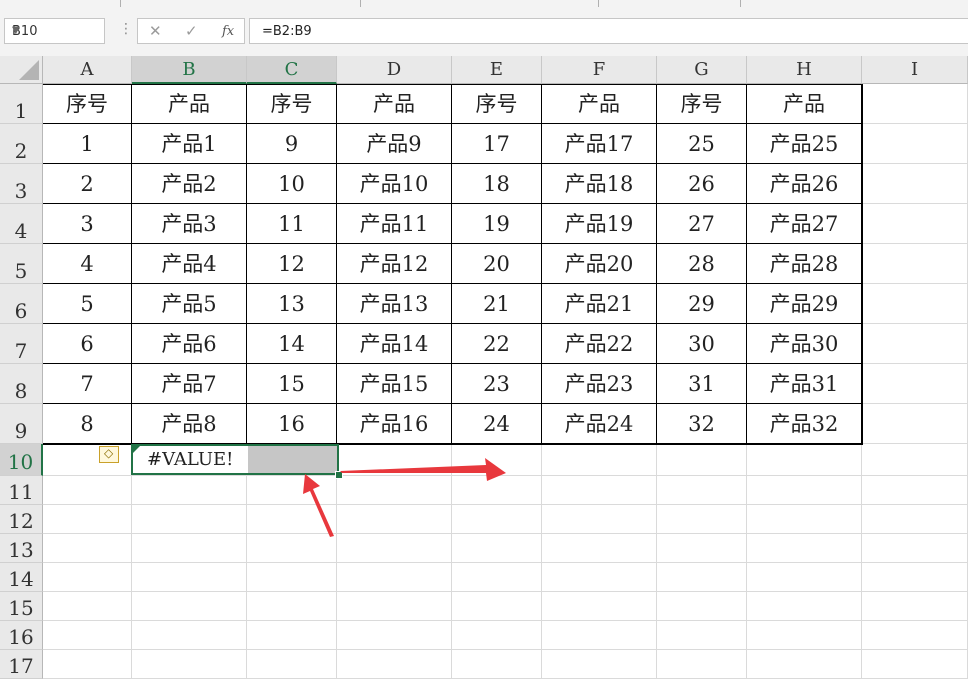 This screenshot has width=968, height=683. What do you see at coordinates (423, 469) in the screenshot?
I see `arrow-right-annotation` at bounding box center [423, 469].